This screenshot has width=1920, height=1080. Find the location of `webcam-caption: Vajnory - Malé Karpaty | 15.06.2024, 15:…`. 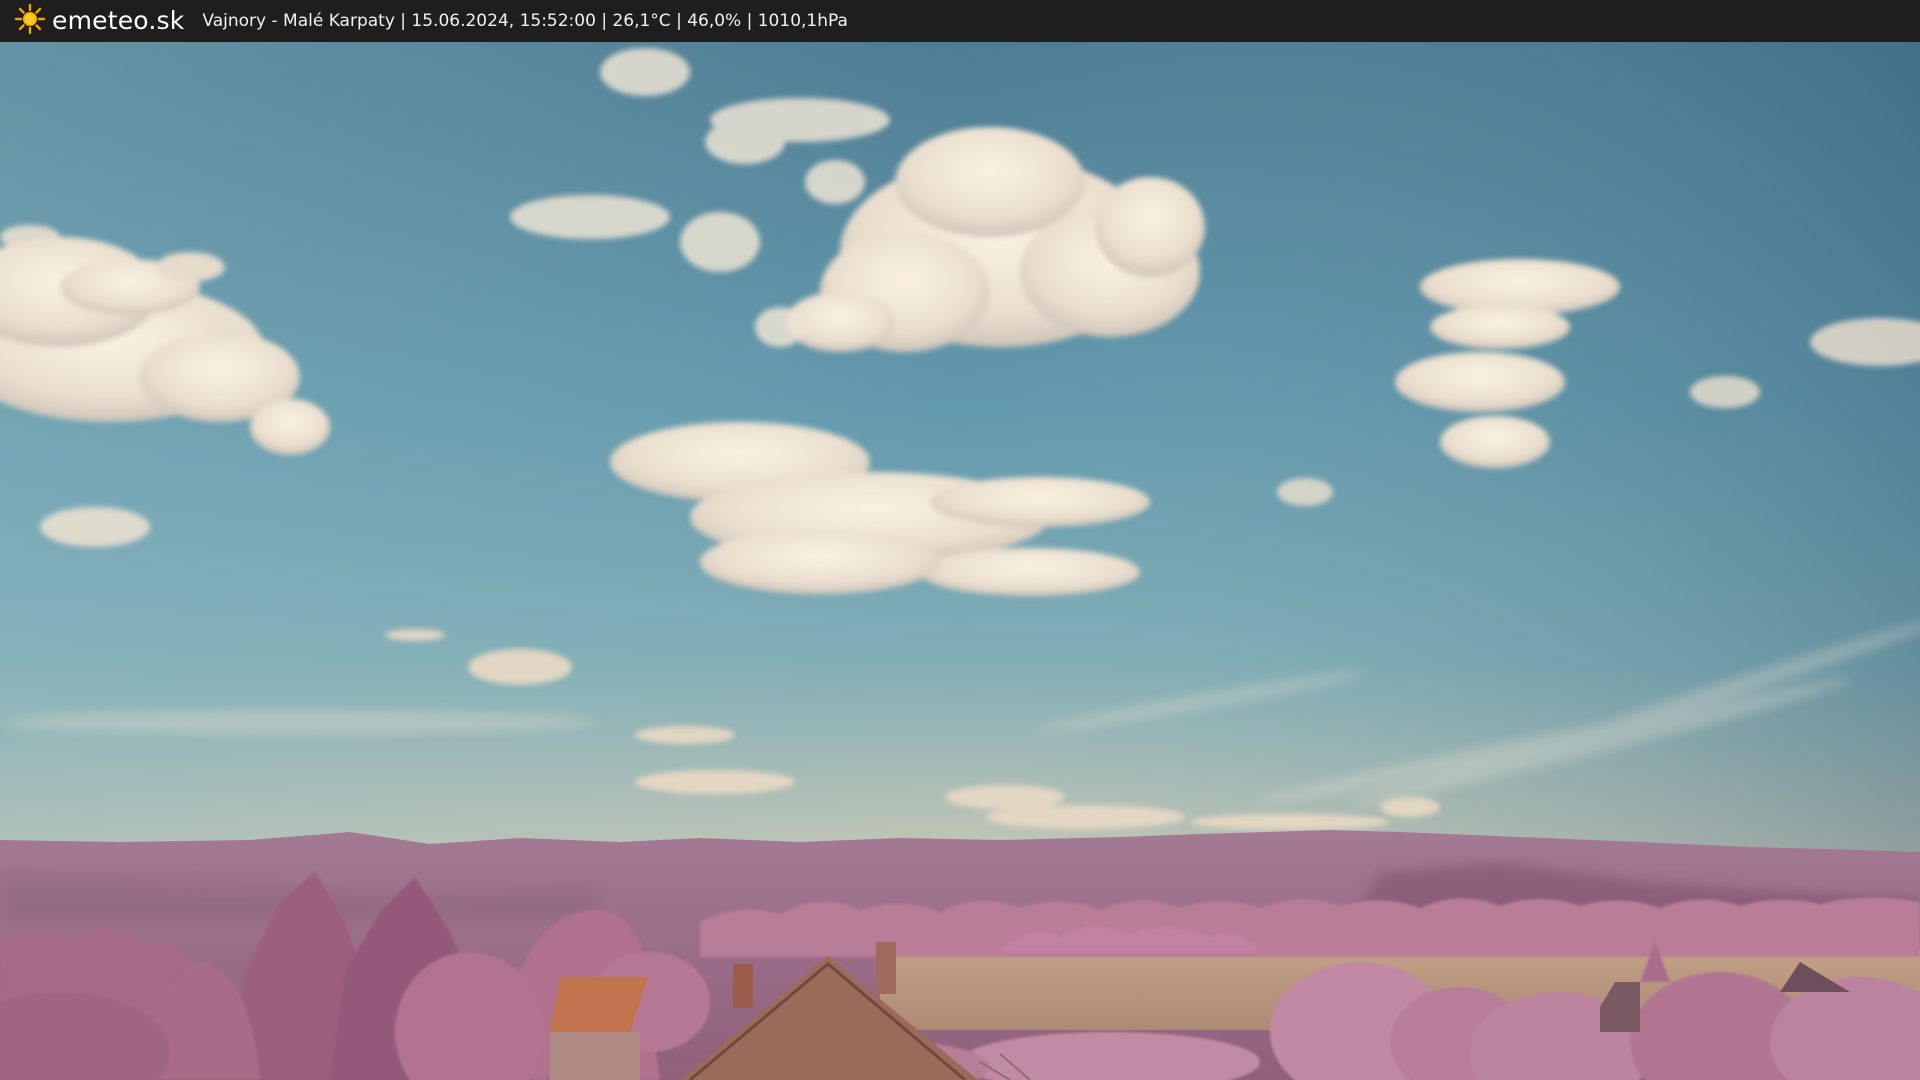

webcam-caption: Vajnory - Malé Karpaty | 15.06.2024, 15:… is located at coordinates (525, 21).